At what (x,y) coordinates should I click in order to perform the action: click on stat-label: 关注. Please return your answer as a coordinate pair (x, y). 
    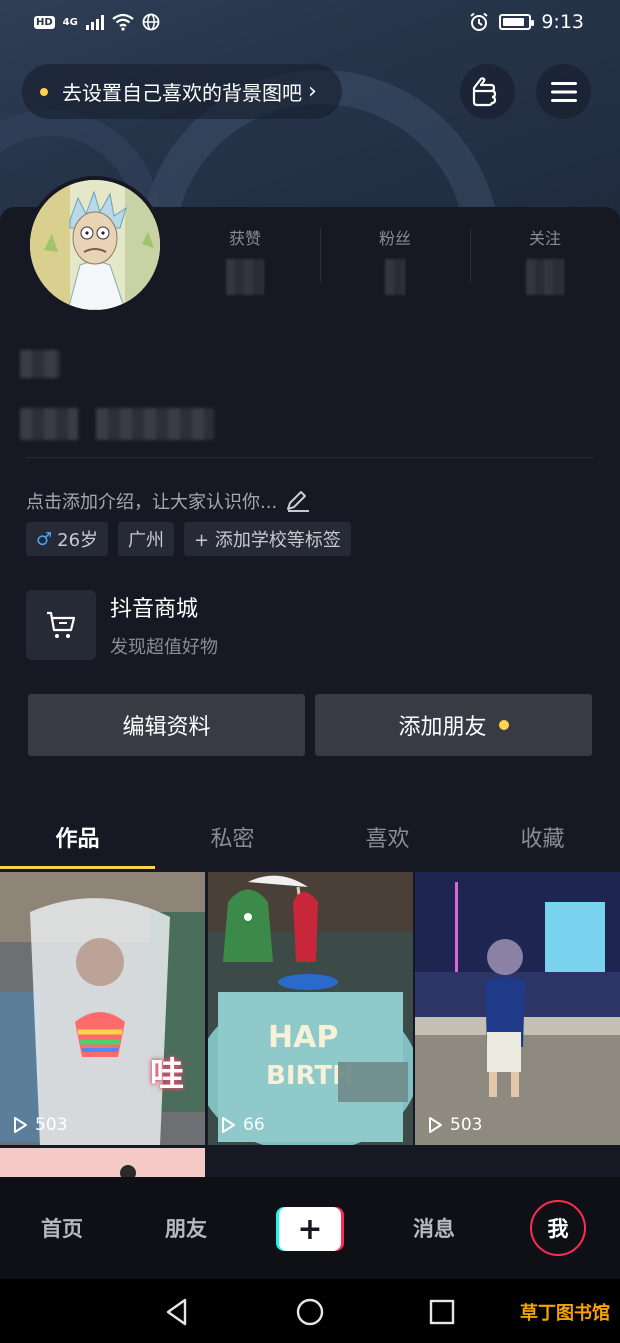
    Looking at the image, I should click on (544, 238).